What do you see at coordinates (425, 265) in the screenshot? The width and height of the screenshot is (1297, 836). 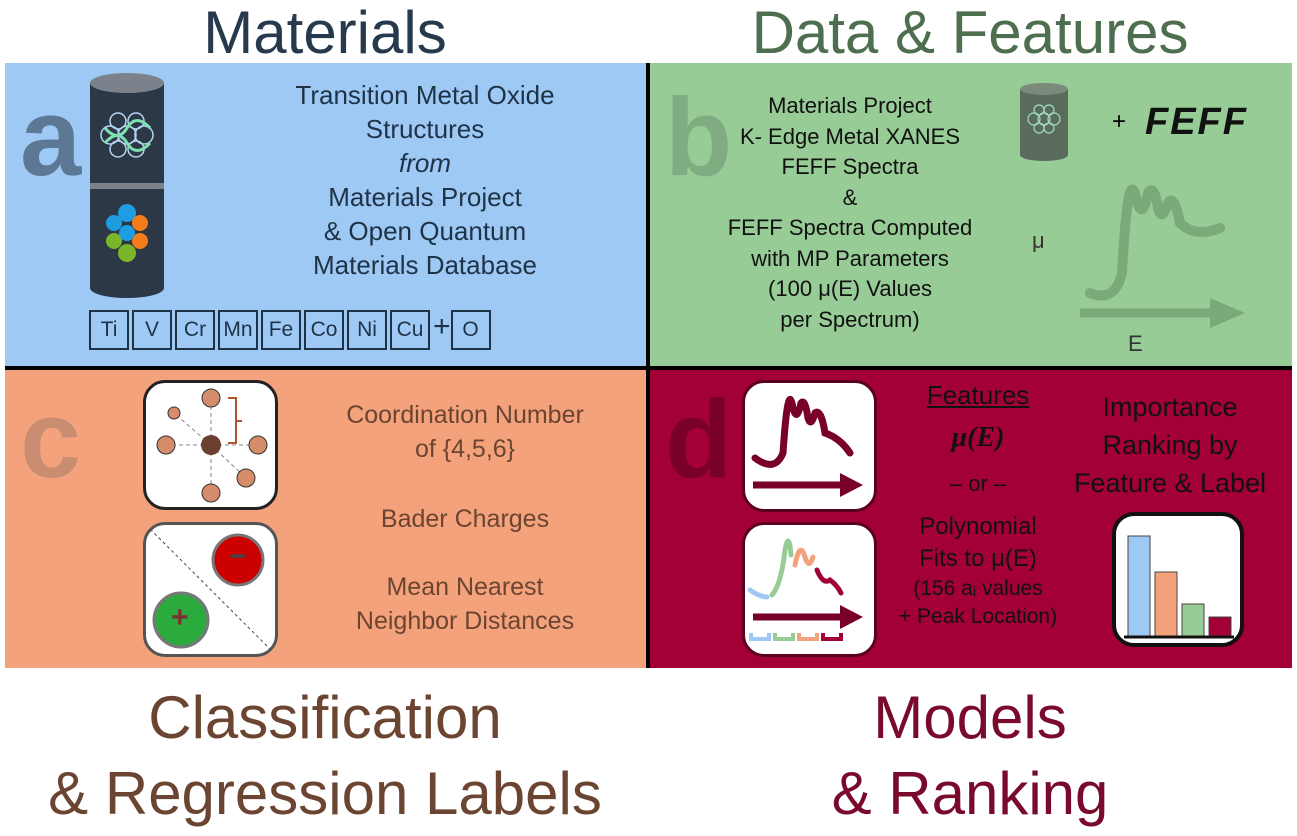 I see `text-line: Materials Database` at bounding box center [425, 265].